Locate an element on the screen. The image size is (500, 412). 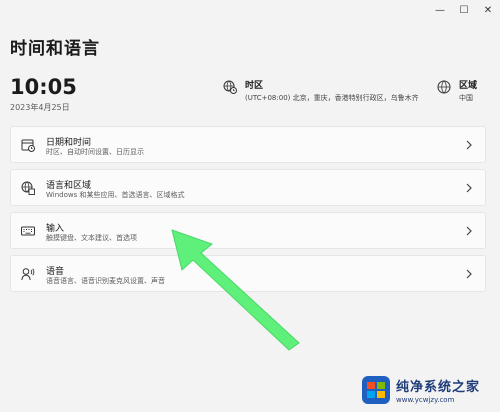
timezone-label: 时区 is located at coordinates (254, 86).